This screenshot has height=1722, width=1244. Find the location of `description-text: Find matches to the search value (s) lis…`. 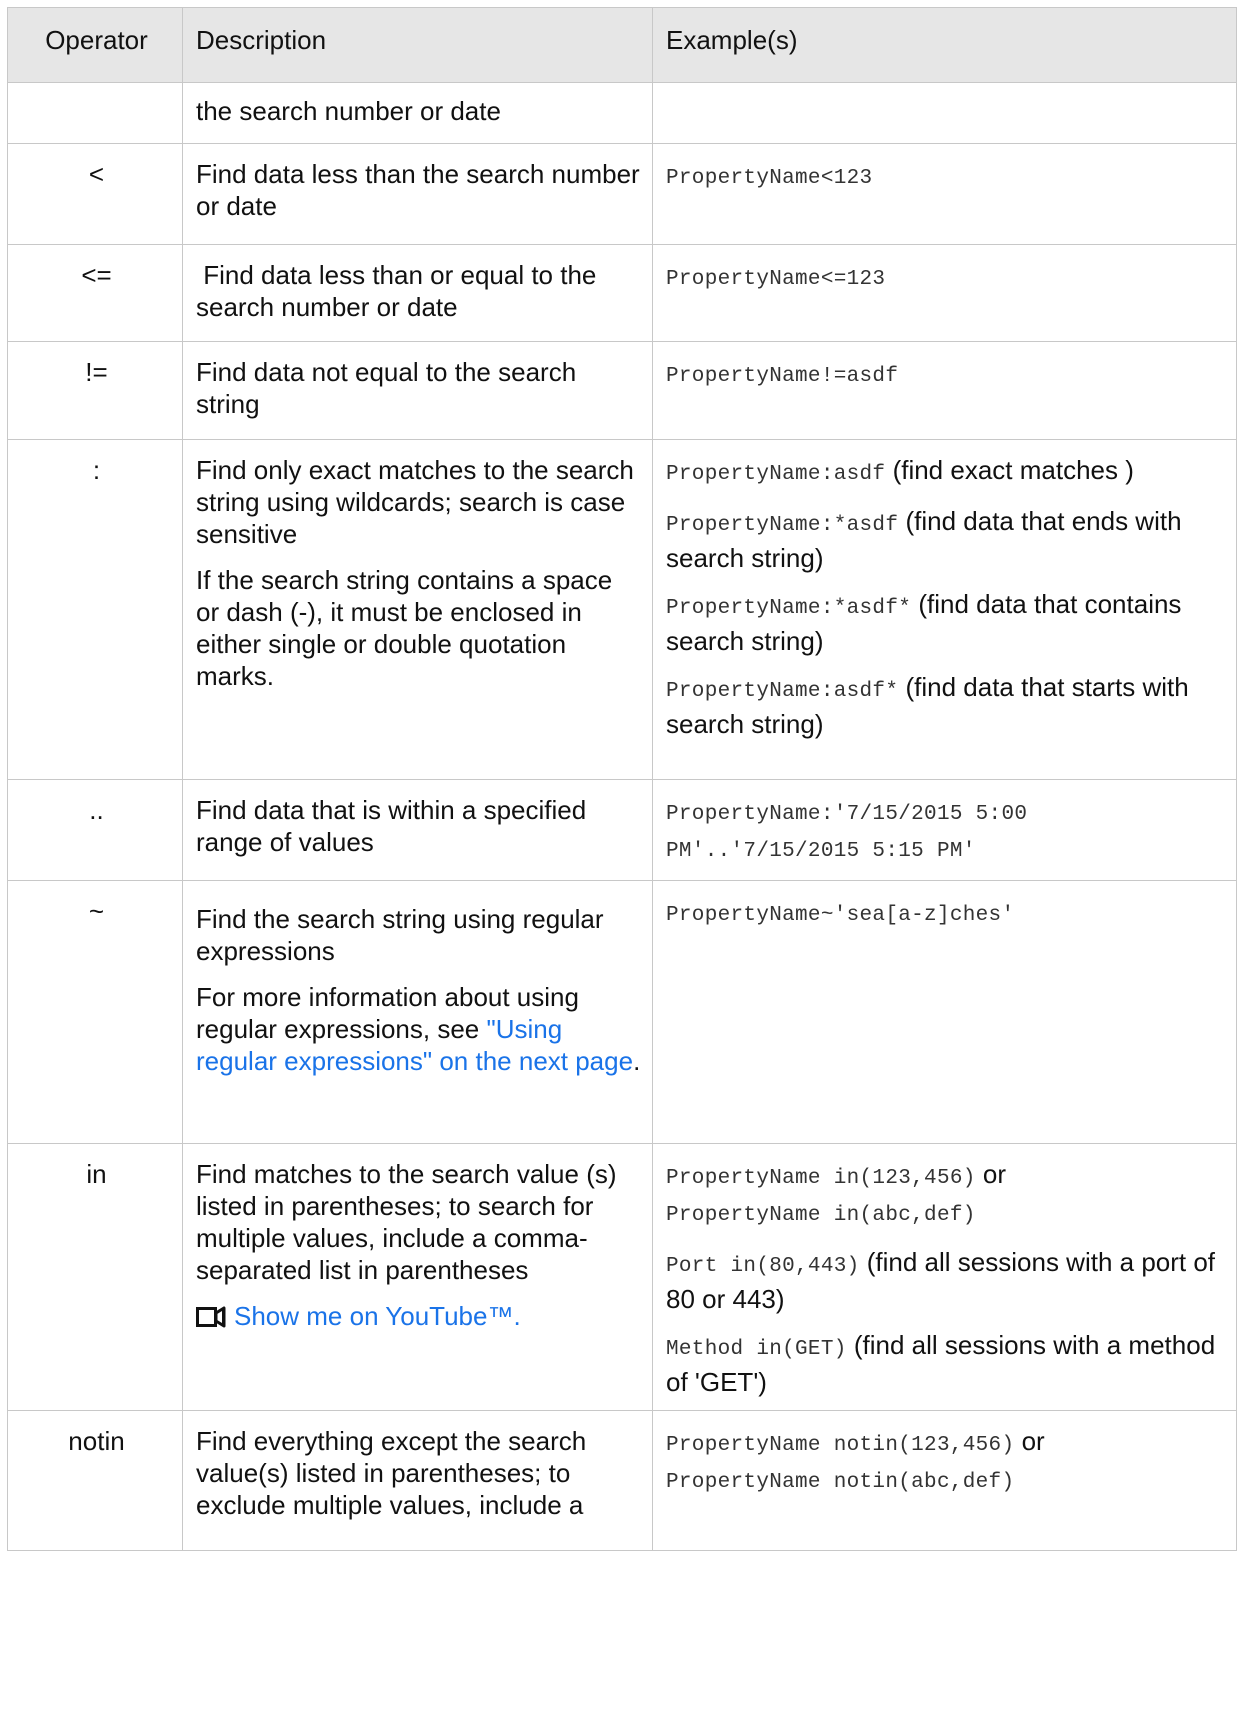

description-text: Find matches to the search value (s) lis… is located at coordinates (406, 1222).